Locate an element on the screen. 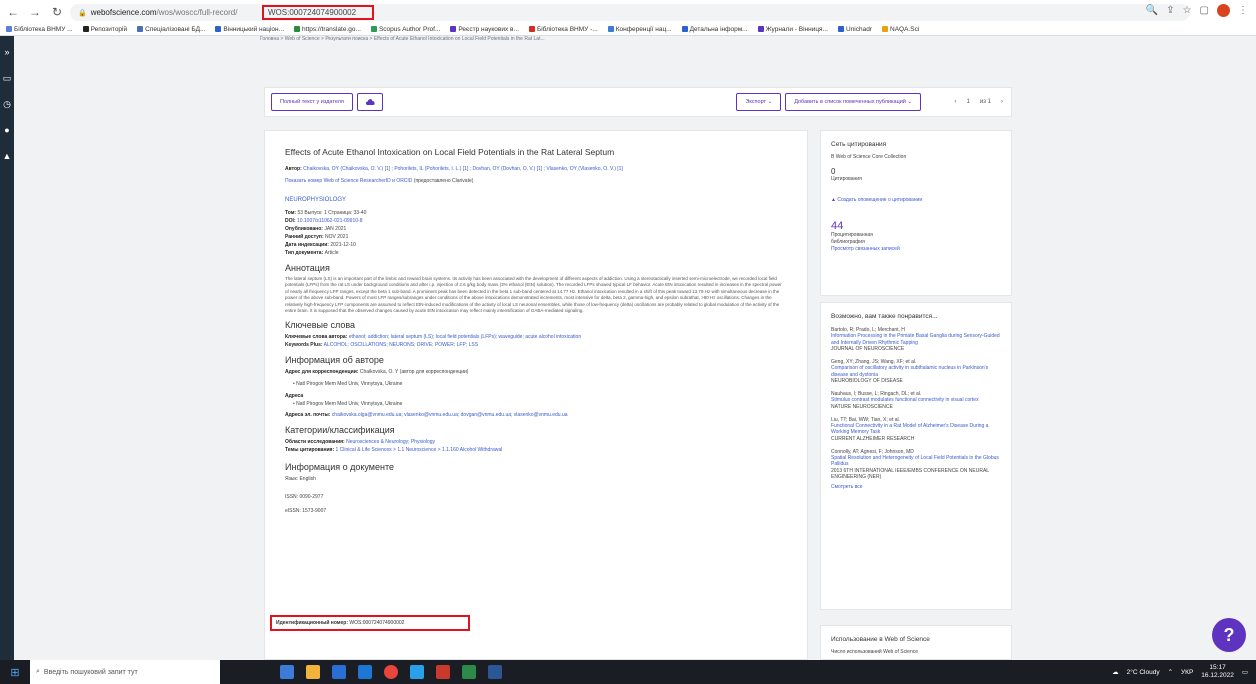 The height and width of the screenshot is (684, 1256). back-icon: ← is located at coordinates (13, 12).